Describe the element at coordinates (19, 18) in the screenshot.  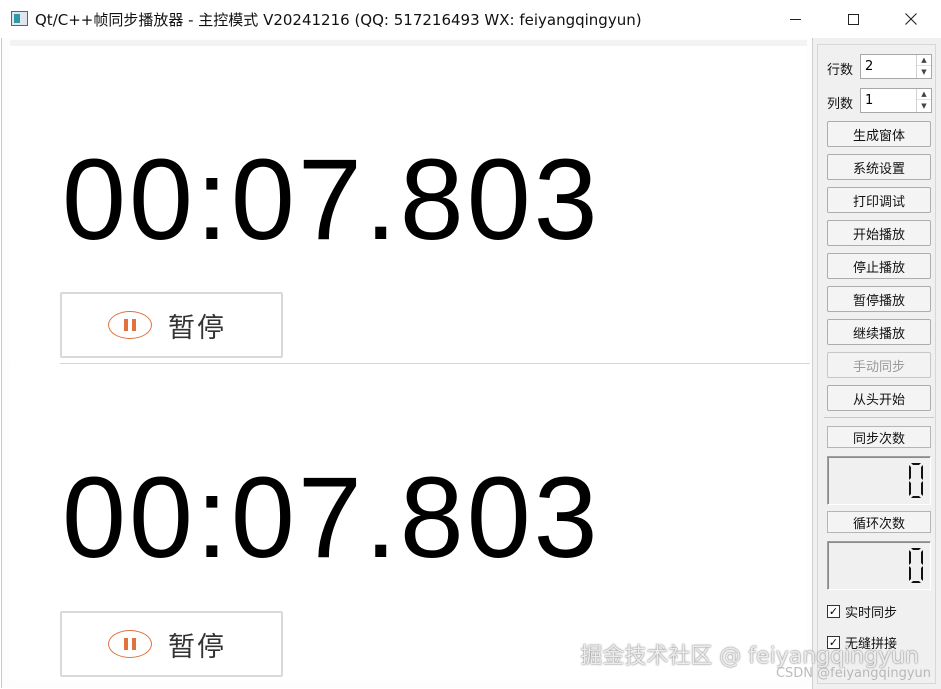
I see `app-icon` at that location.